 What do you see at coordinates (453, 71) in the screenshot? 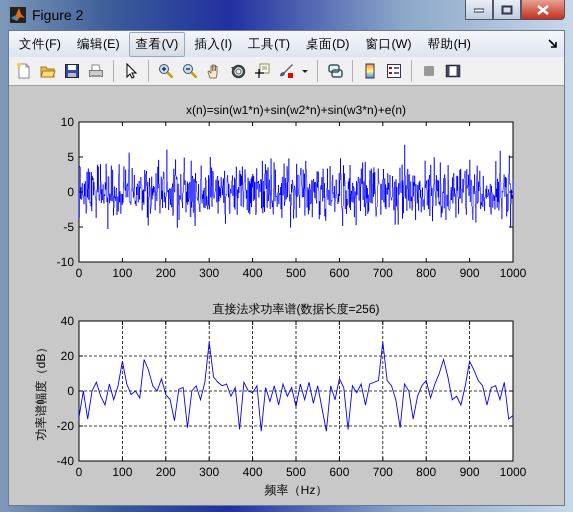
I see `plot-tools-icon` at bounding box center [453, 71].